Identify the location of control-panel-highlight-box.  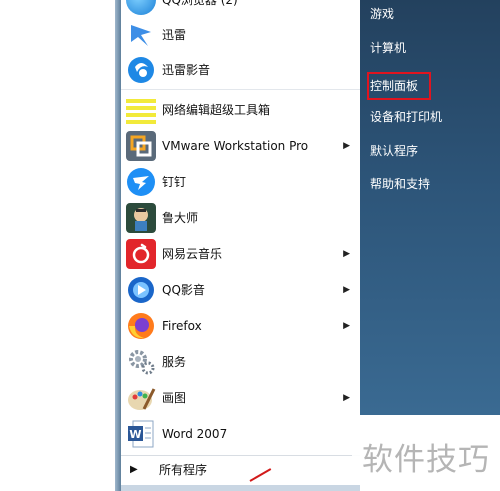
(399, 86).